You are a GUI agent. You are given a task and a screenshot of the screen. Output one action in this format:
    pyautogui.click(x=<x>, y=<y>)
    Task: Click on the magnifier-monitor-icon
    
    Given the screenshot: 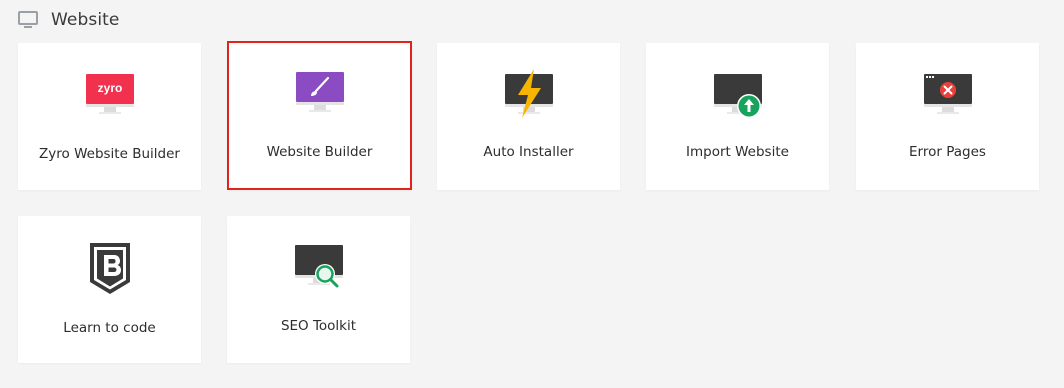 What is the action you would take?
    pyautogui.click(x=318, y=266)
    